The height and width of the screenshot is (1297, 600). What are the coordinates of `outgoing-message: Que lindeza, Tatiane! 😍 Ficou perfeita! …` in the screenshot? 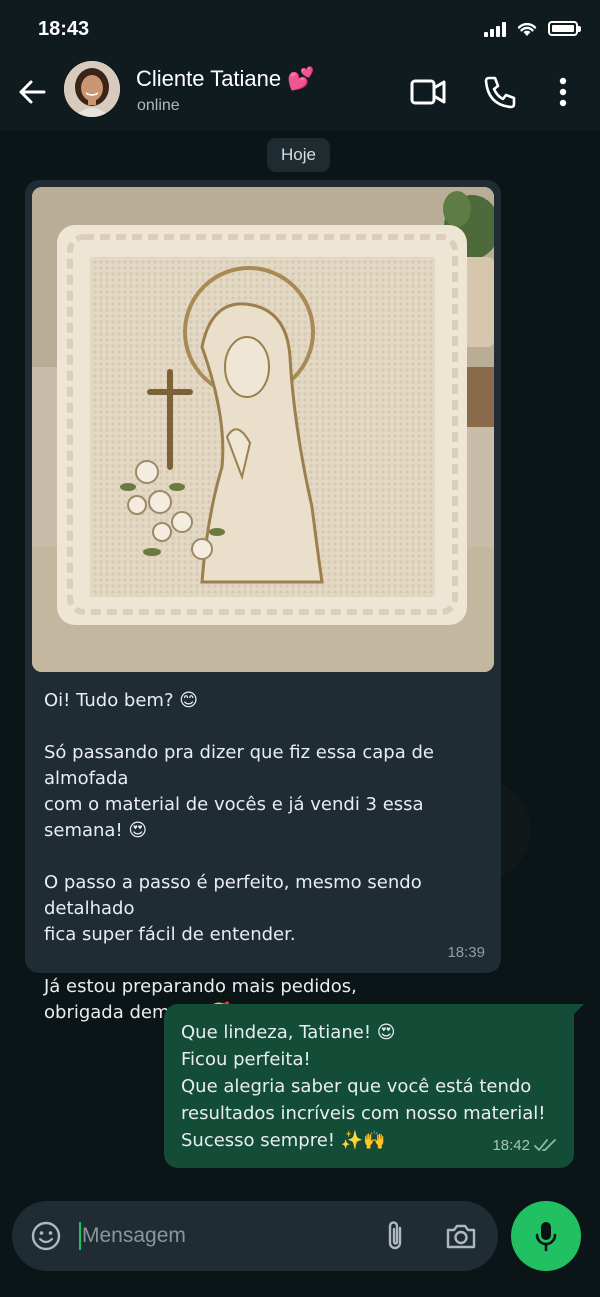 It's located at (374, 1086).